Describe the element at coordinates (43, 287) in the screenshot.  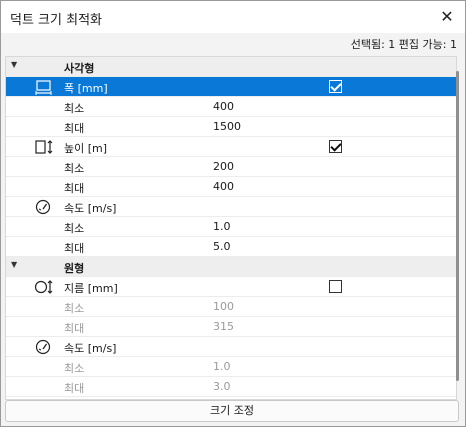
I see `duct-diameter-icon` at that location.